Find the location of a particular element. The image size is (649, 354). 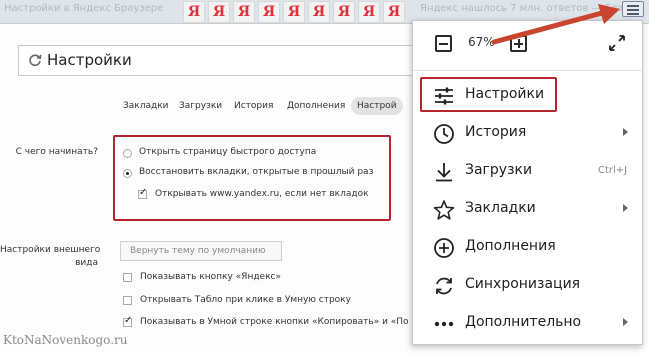

watermark-text: KtoNaNovenkogo.ru is located at coordinates (65, 340).